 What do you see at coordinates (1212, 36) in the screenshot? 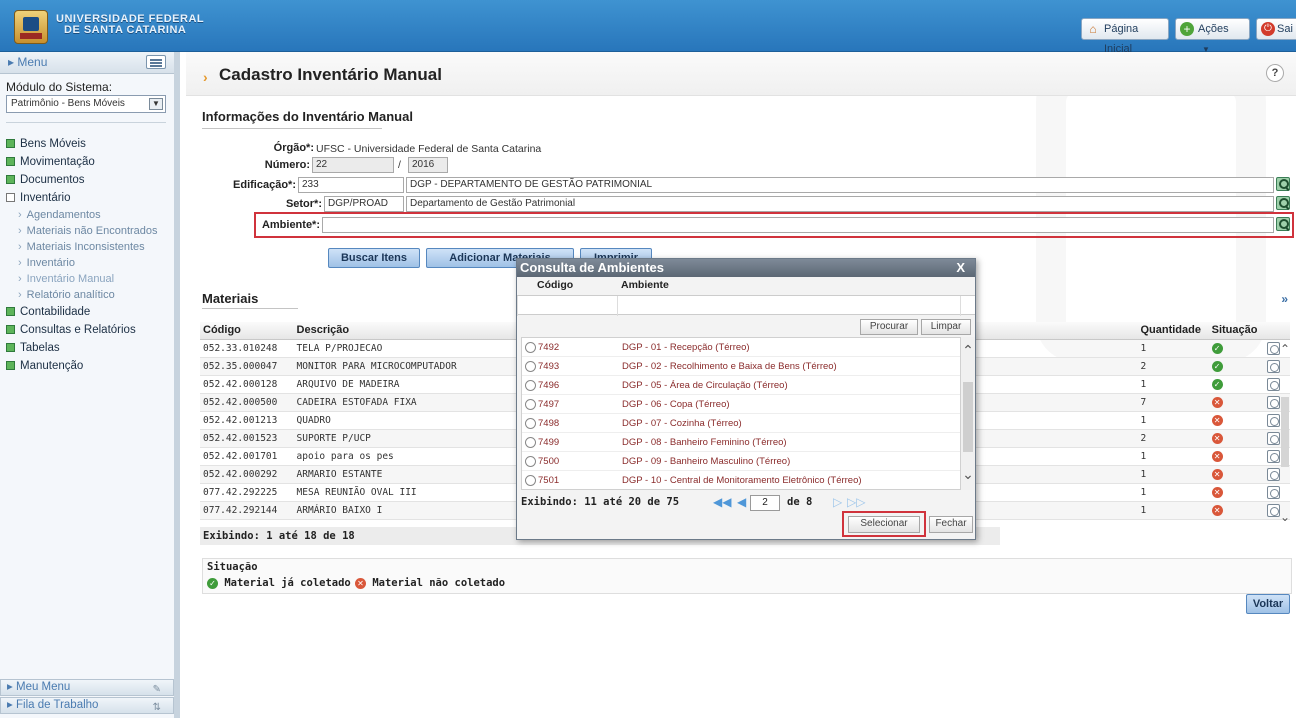
I see `actions-button: + Ações ▼` at bounding box center [1212, 36].